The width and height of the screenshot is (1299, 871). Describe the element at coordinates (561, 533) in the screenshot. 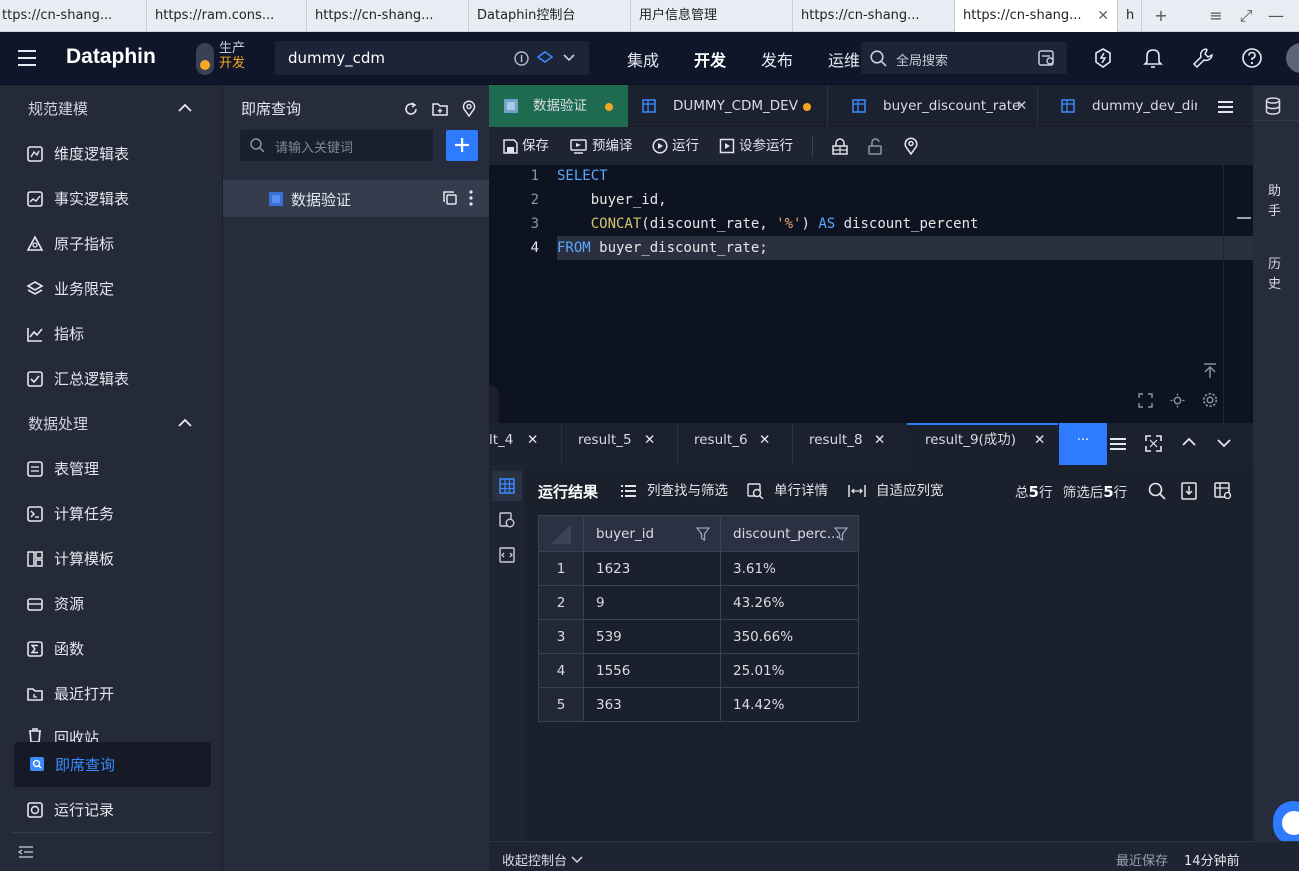

I see `select-all-cell` at that location.